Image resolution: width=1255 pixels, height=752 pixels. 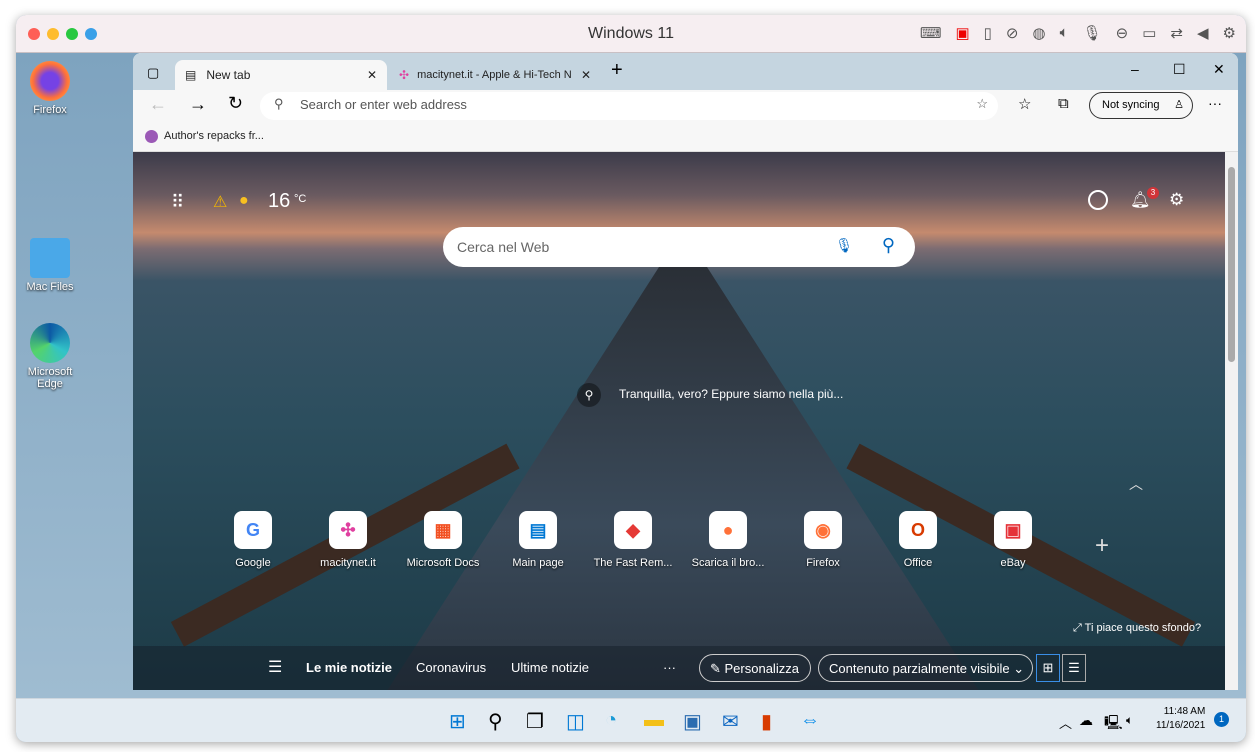 What do you see at coordinates (50, 81) in the screenshot?
I see `firefox-icon` at bounding box center [50, 81].